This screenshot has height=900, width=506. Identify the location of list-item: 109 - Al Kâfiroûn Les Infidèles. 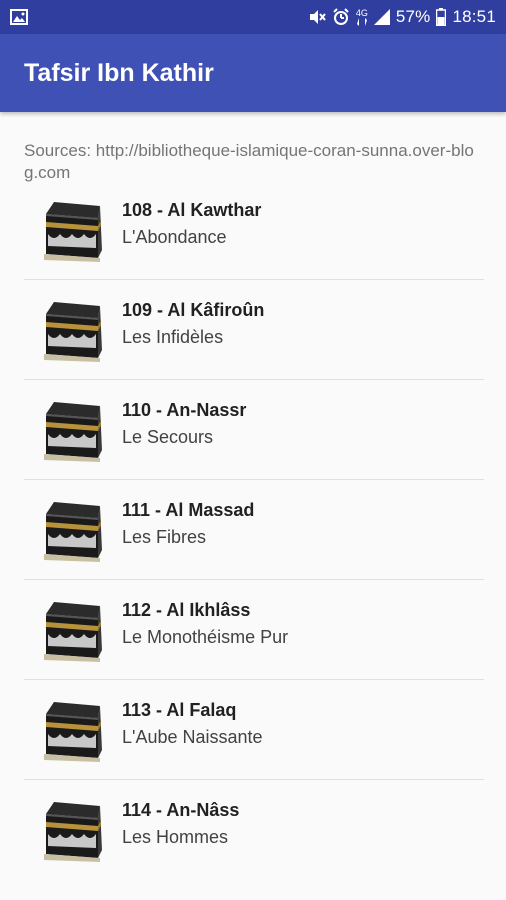
(254, 330).